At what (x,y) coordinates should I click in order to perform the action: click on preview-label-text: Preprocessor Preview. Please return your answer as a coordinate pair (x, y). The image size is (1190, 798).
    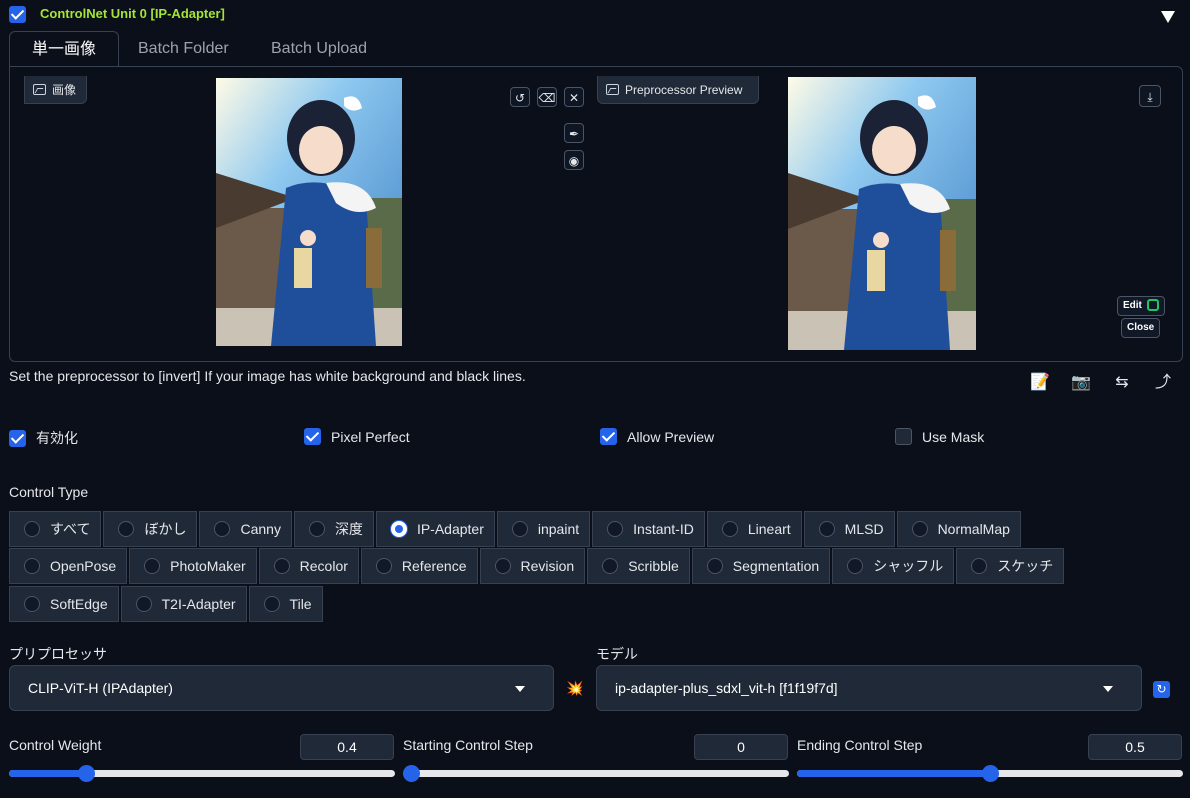
    Looking at the image, I should click on (684, 89).